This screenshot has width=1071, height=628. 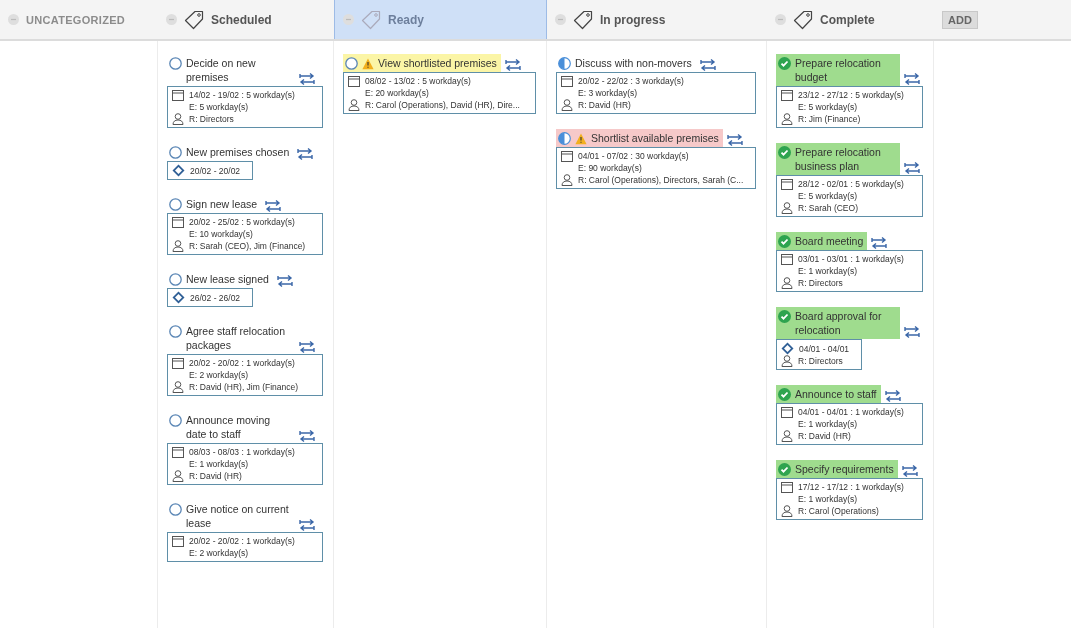 What do you see at coordinates (845, 159) in the screenshot?
I see `card-title: Prepare relocation business plan` at bounding box center [845, 159].